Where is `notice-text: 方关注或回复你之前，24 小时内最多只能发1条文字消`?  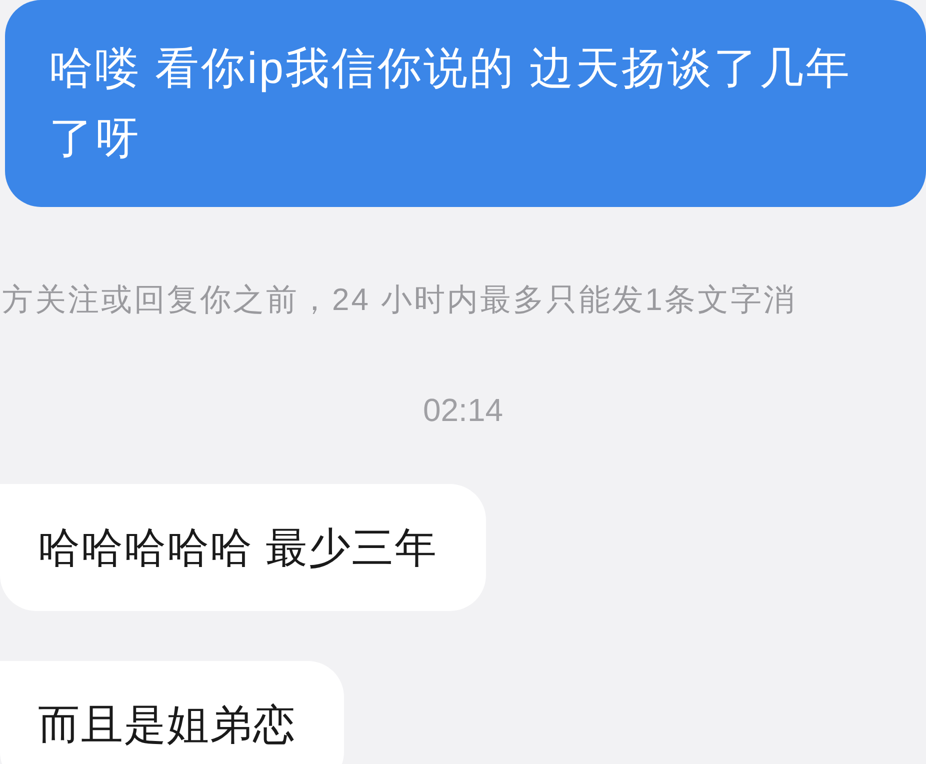
notice-text: 方关注或回复你之前，24 小时内最多只能发1条文字消 is located at coordinates (398, 300).